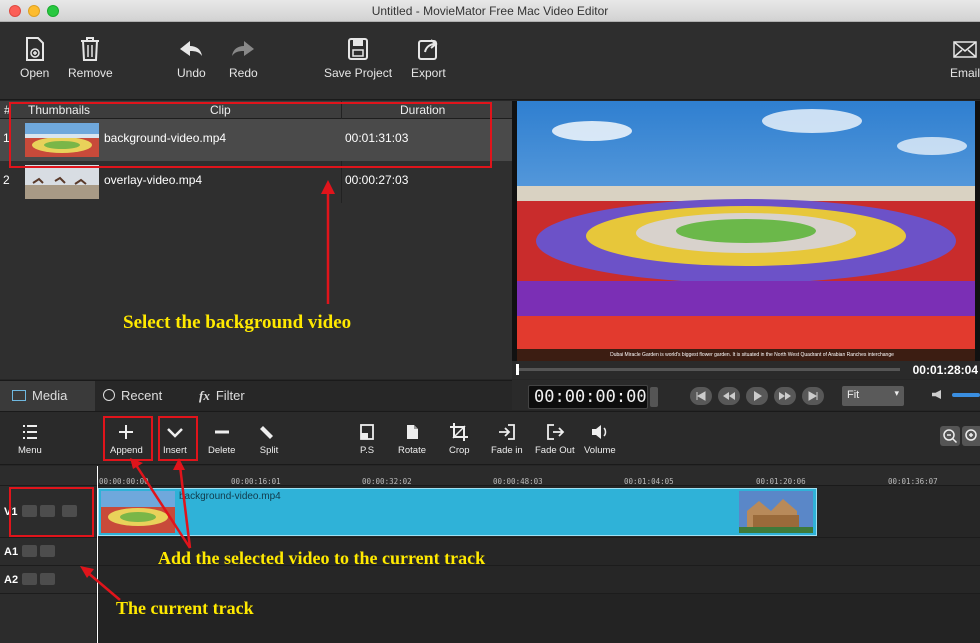 Image resolution: width=980 pixels, height=643 pixels. I want to click on current-track-annotation: The current track, so click(185, 608).